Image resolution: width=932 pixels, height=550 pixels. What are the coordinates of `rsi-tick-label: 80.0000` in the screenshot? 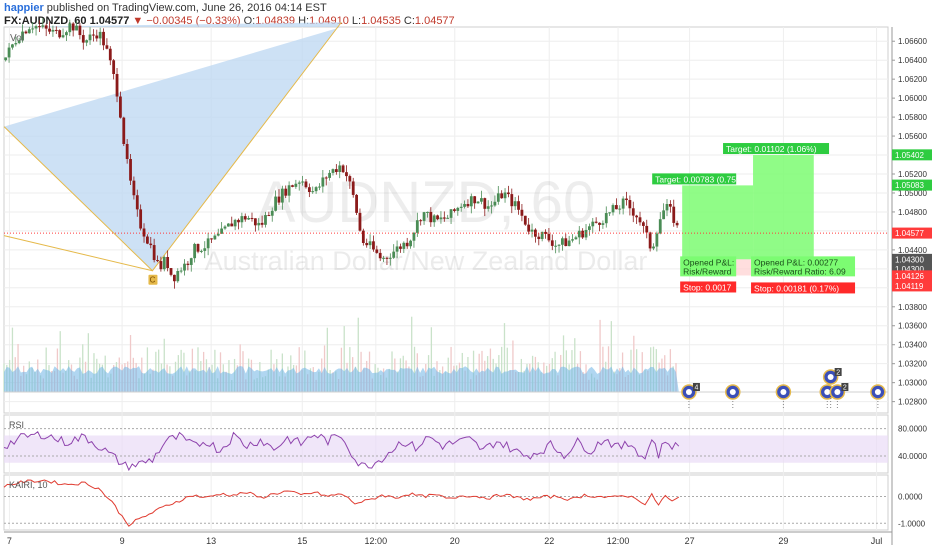 It's located at (912, 429).